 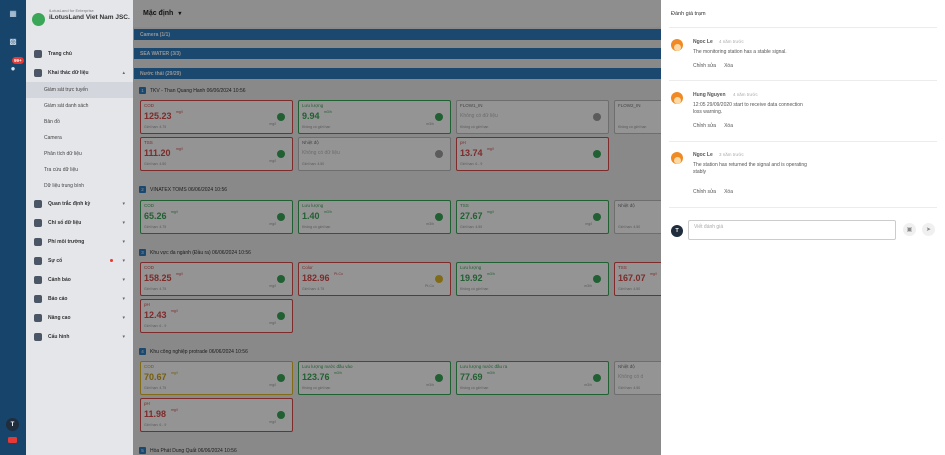 I want to click on measure-value: 123.76, so click(x=316, y=377).